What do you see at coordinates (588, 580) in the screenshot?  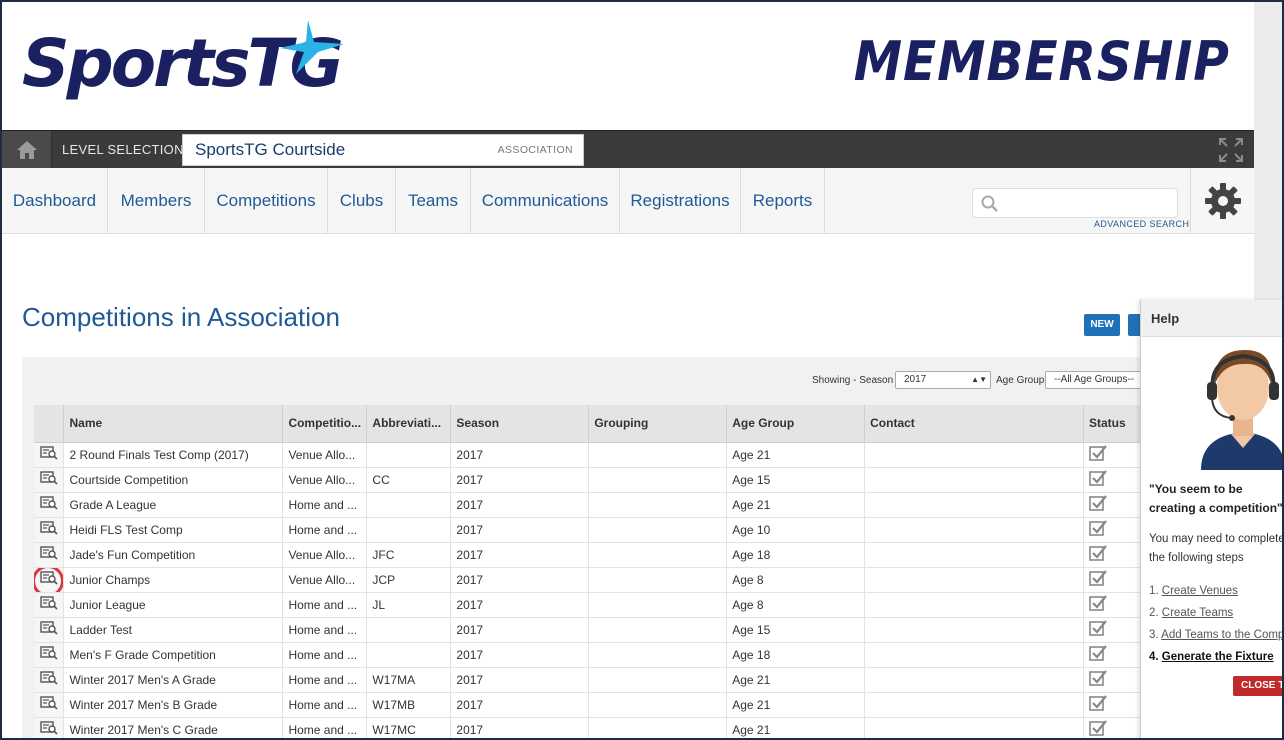 I see `table-row: Junior Champs Venue Allo... JCP 2017 Age 8` at bounding box center [588, 580].